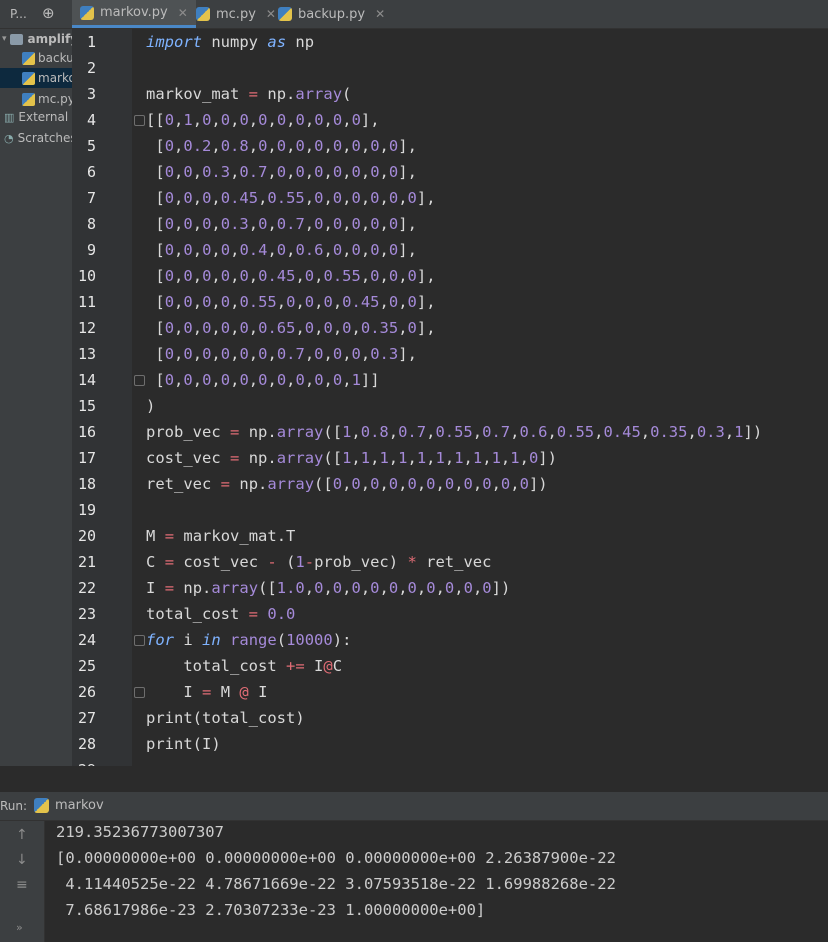 The image size is (828, 942). What do you see at coordinates (290, 302) in the screenshot?
I see `code-line: [0,0,0,0,0.55,0,0,0,0.45,0,0],` at bounding box center [290, 302].